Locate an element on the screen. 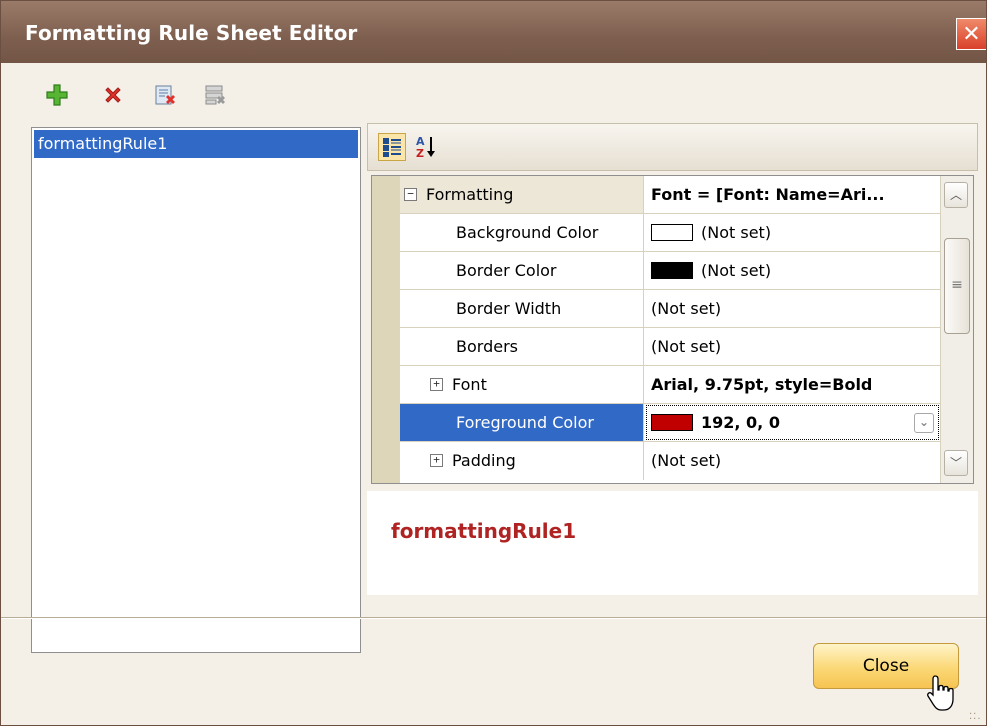 The image size is (987, 726). table-row: Border Color (Not set) is located at coordinates (670, 271).